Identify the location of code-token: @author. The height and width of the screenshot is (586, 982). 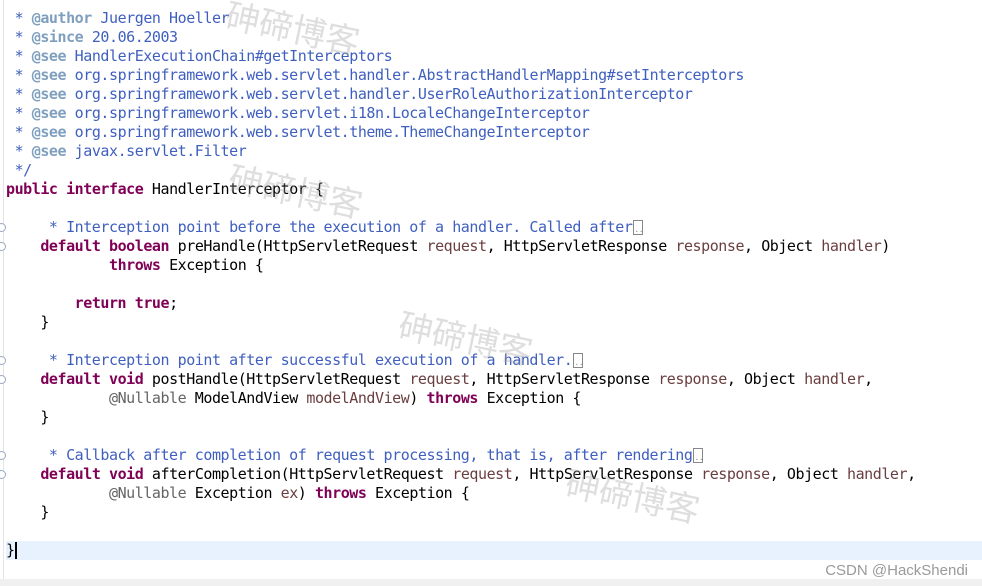
(62, 18).